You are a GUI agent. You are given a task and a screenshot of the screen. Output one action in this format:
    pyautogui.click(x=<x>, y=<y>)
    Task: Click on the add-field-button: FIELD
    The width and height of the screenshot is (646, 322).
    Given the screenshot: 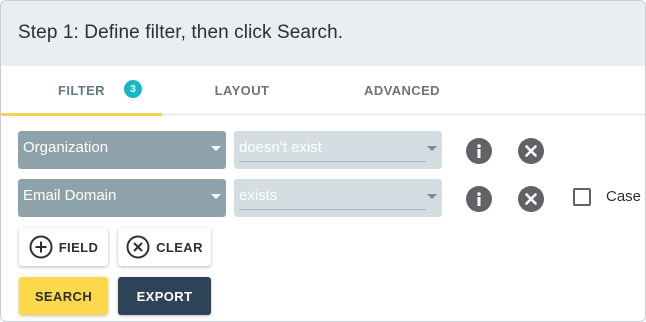 What is the action you would take?
    pyautogui.click(x=63, y=247)
    